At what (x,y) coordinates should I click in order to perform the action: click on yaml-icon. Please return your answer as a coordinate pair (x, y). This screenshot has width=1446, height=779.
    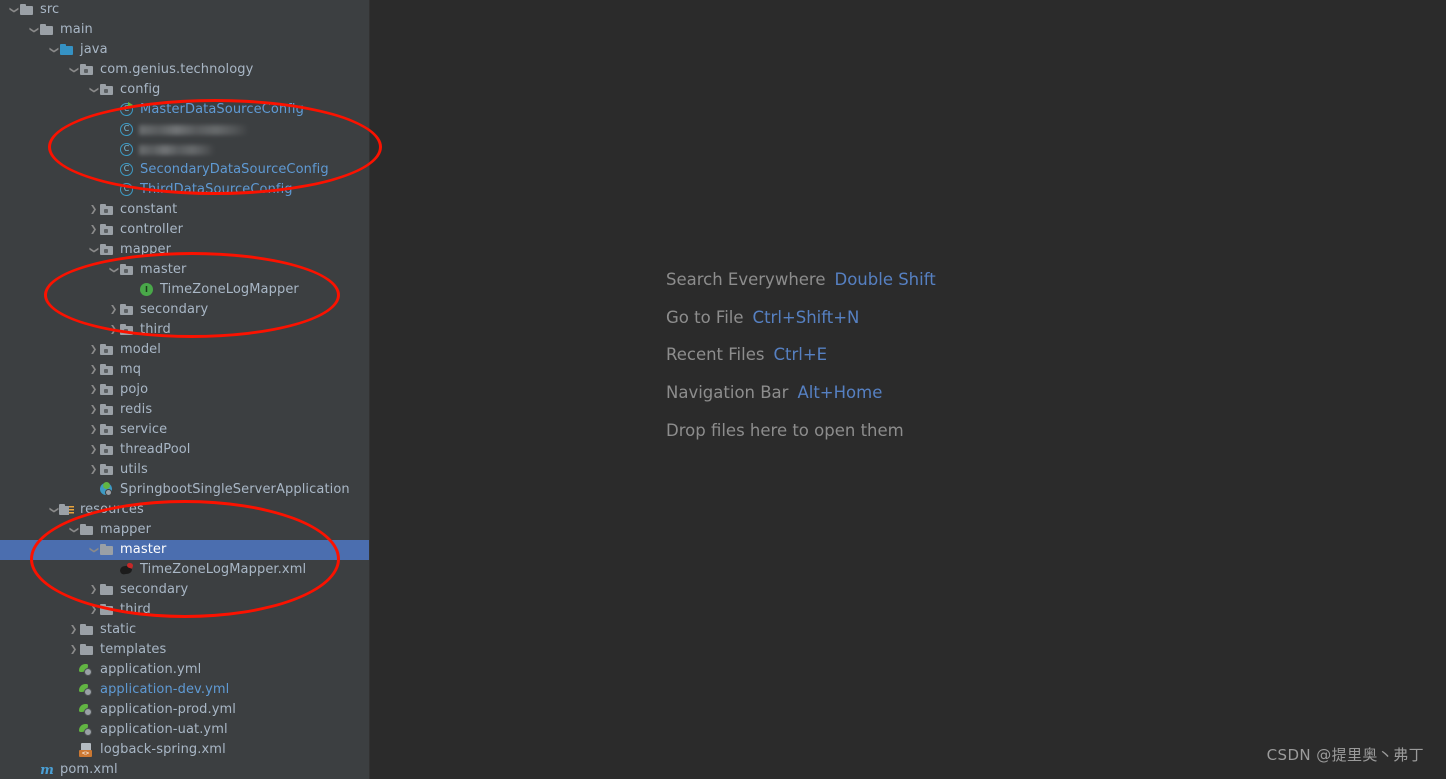
    Looking at the image, I should click on (87, 730).